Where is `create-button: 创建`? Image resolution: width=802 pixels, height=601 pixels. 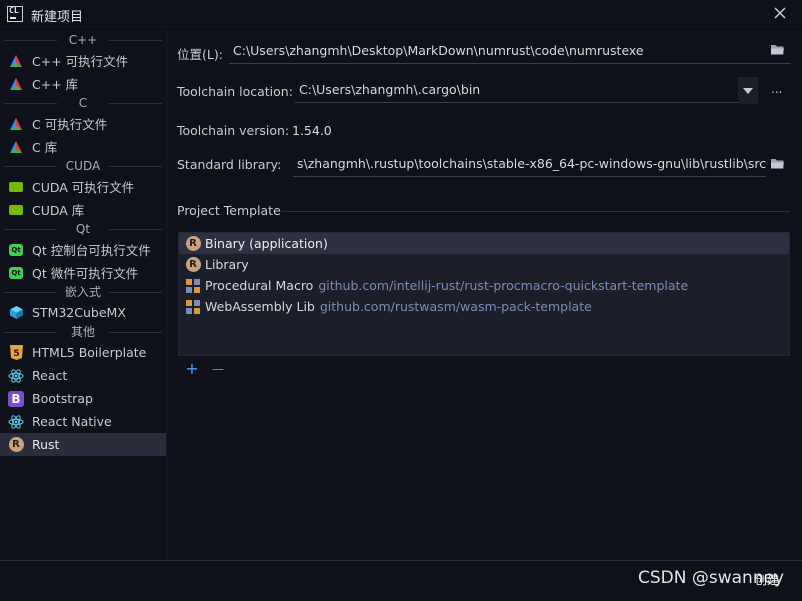
create-button: 创建 is located at coordinates (767, 580).